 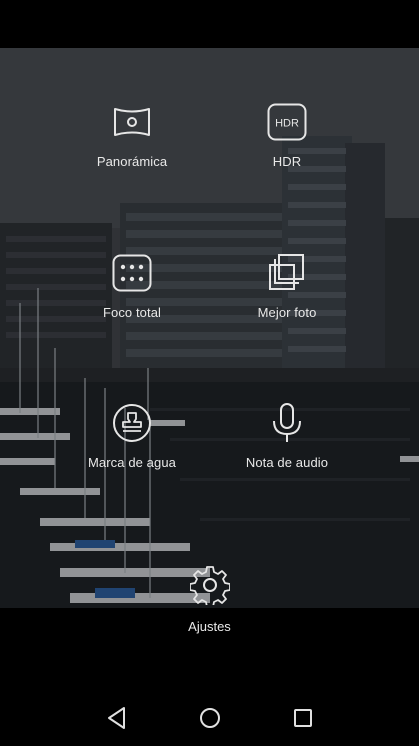 What do you see at coordinates (286, 272) in the screenshot?
I see `best-photo-icon` at bounding box center [286, 272].